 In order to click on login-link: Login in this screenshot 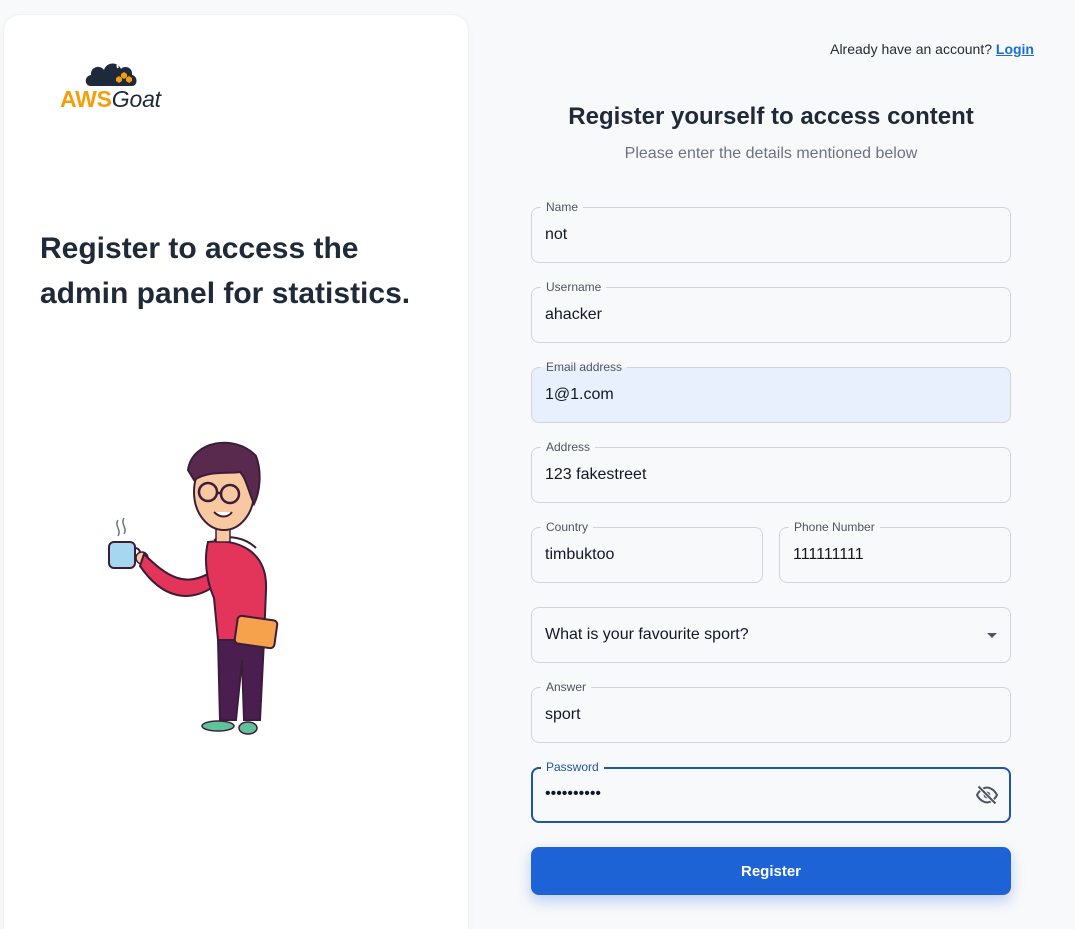, I will do `click(1015, 49)`.